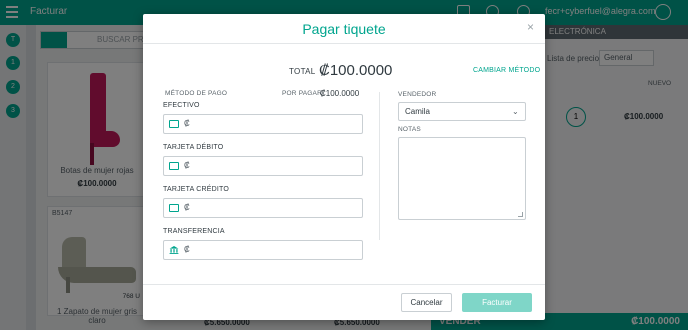 The height and width of the screenshot is (330, 688). I want to click on payment-method-label: MÉTODO DE PAGO, so click(196, 93).